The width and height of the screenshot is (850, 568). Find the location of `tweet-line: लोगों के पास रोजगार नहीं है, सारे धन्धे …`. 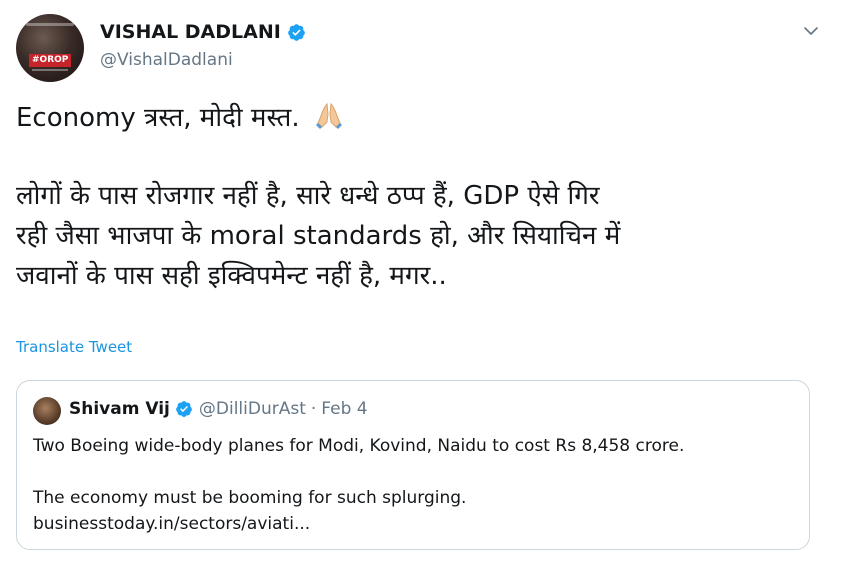

tweet-line: लोगों के पास रोजगार नहीं है, सारे धन्धे … is located at coordinates (308, 196).